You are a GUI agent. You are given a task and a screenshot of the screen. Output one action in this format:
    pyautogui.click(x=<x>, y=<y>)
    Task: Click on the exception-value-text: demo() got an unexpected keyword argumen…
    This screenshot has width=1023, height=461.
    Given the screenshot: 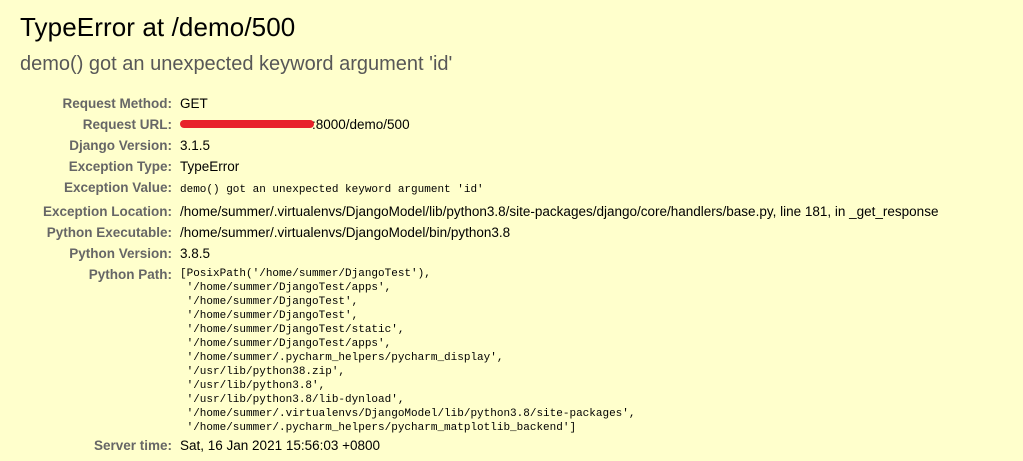 What is the action you would take?
    pyautogui.click(x=332, y=190)
    